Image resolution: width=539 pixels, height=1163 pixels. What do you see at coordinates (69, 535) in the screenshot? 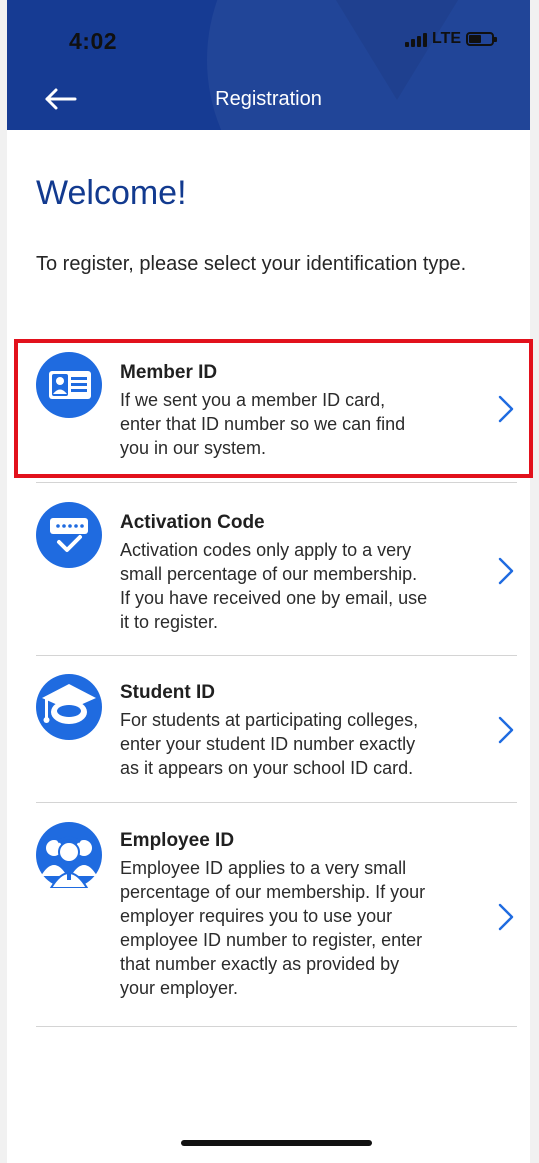
I see `activation-code-icon` at bounding box center [69, 535].